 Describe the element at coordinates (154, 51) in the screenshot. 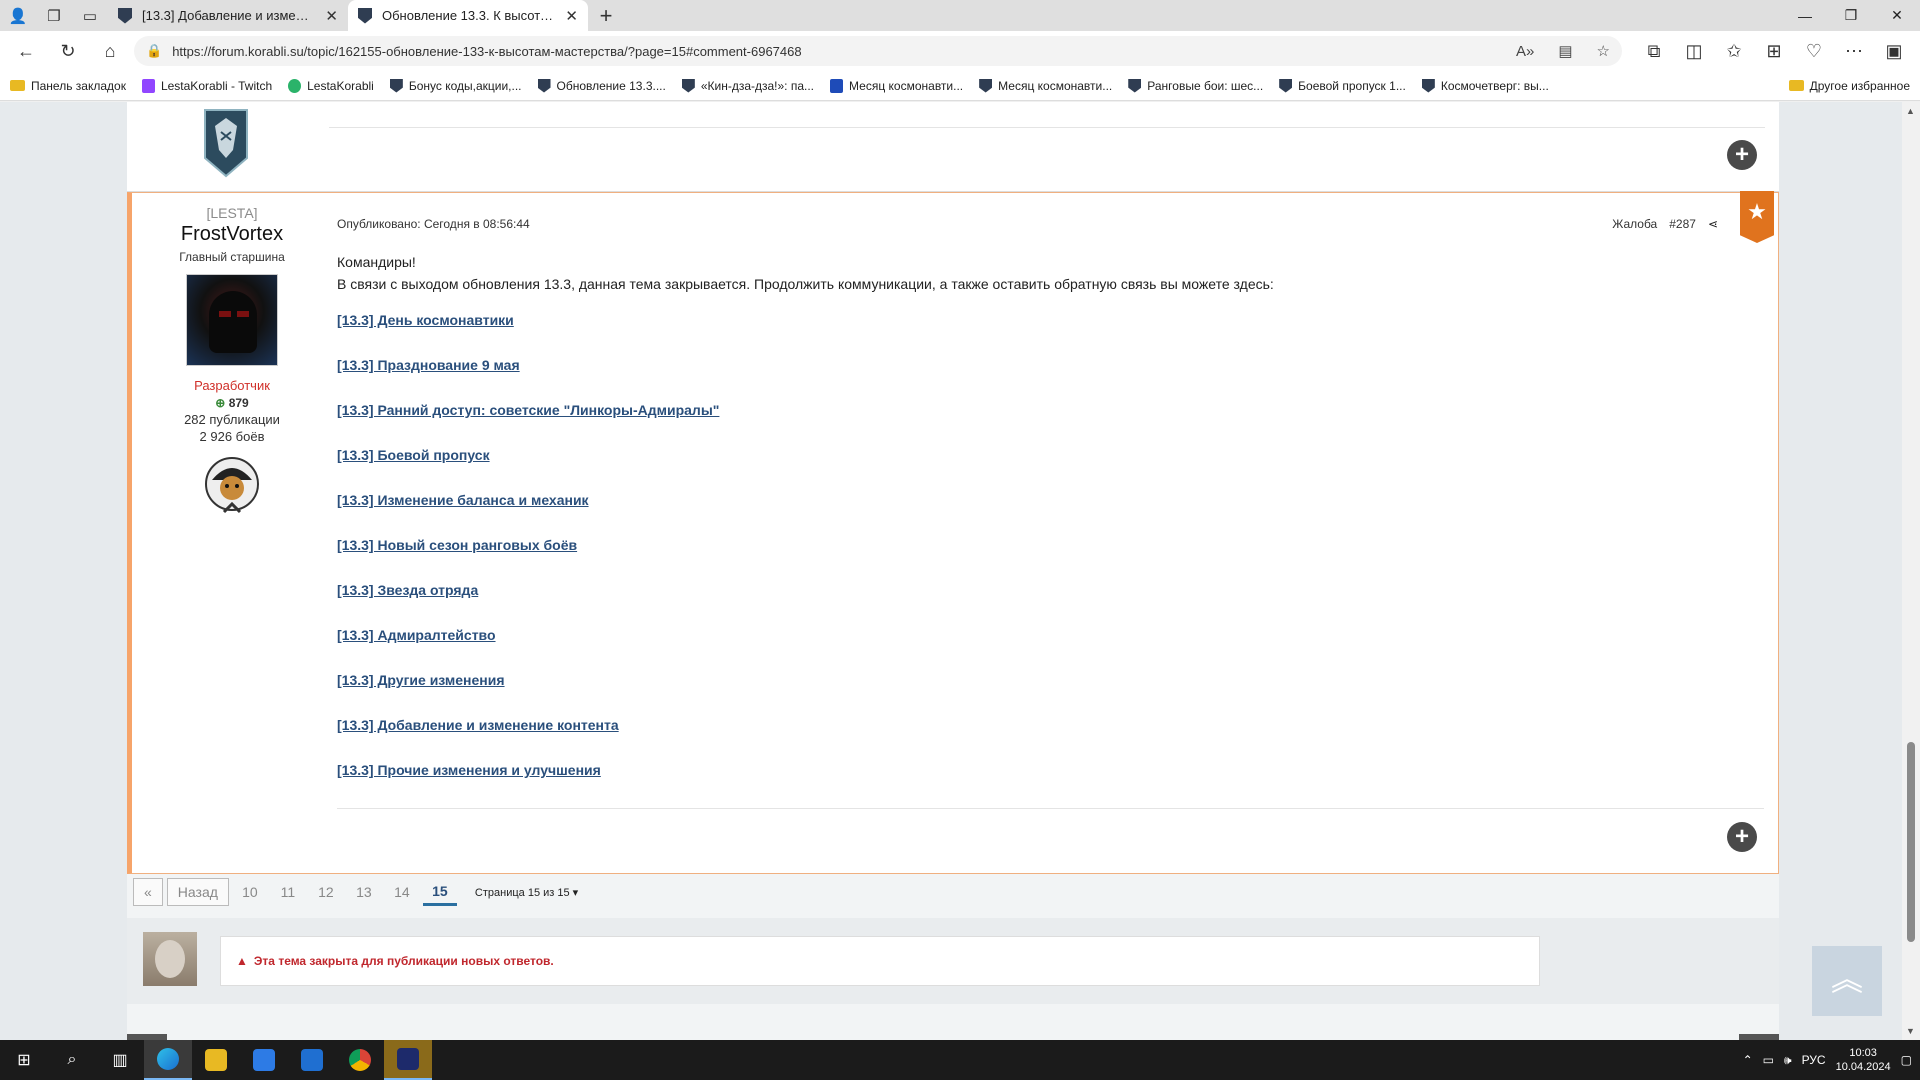

I see `lock-icon: 🔒` at that location.